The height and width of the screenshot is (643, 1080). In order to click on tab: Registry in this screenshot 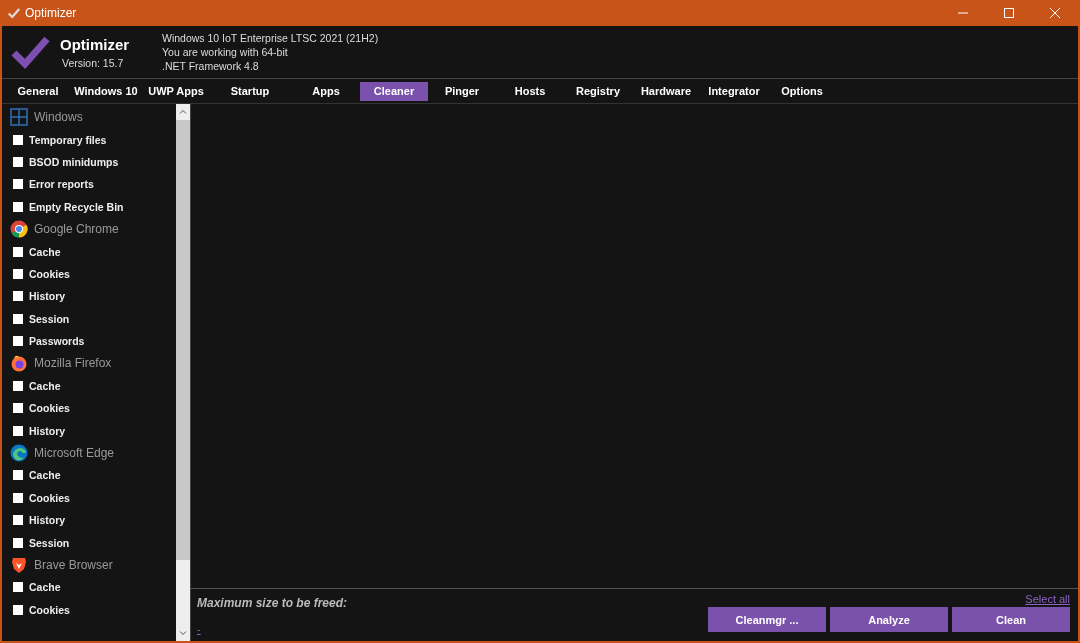, I will do `click(598, 91)`.